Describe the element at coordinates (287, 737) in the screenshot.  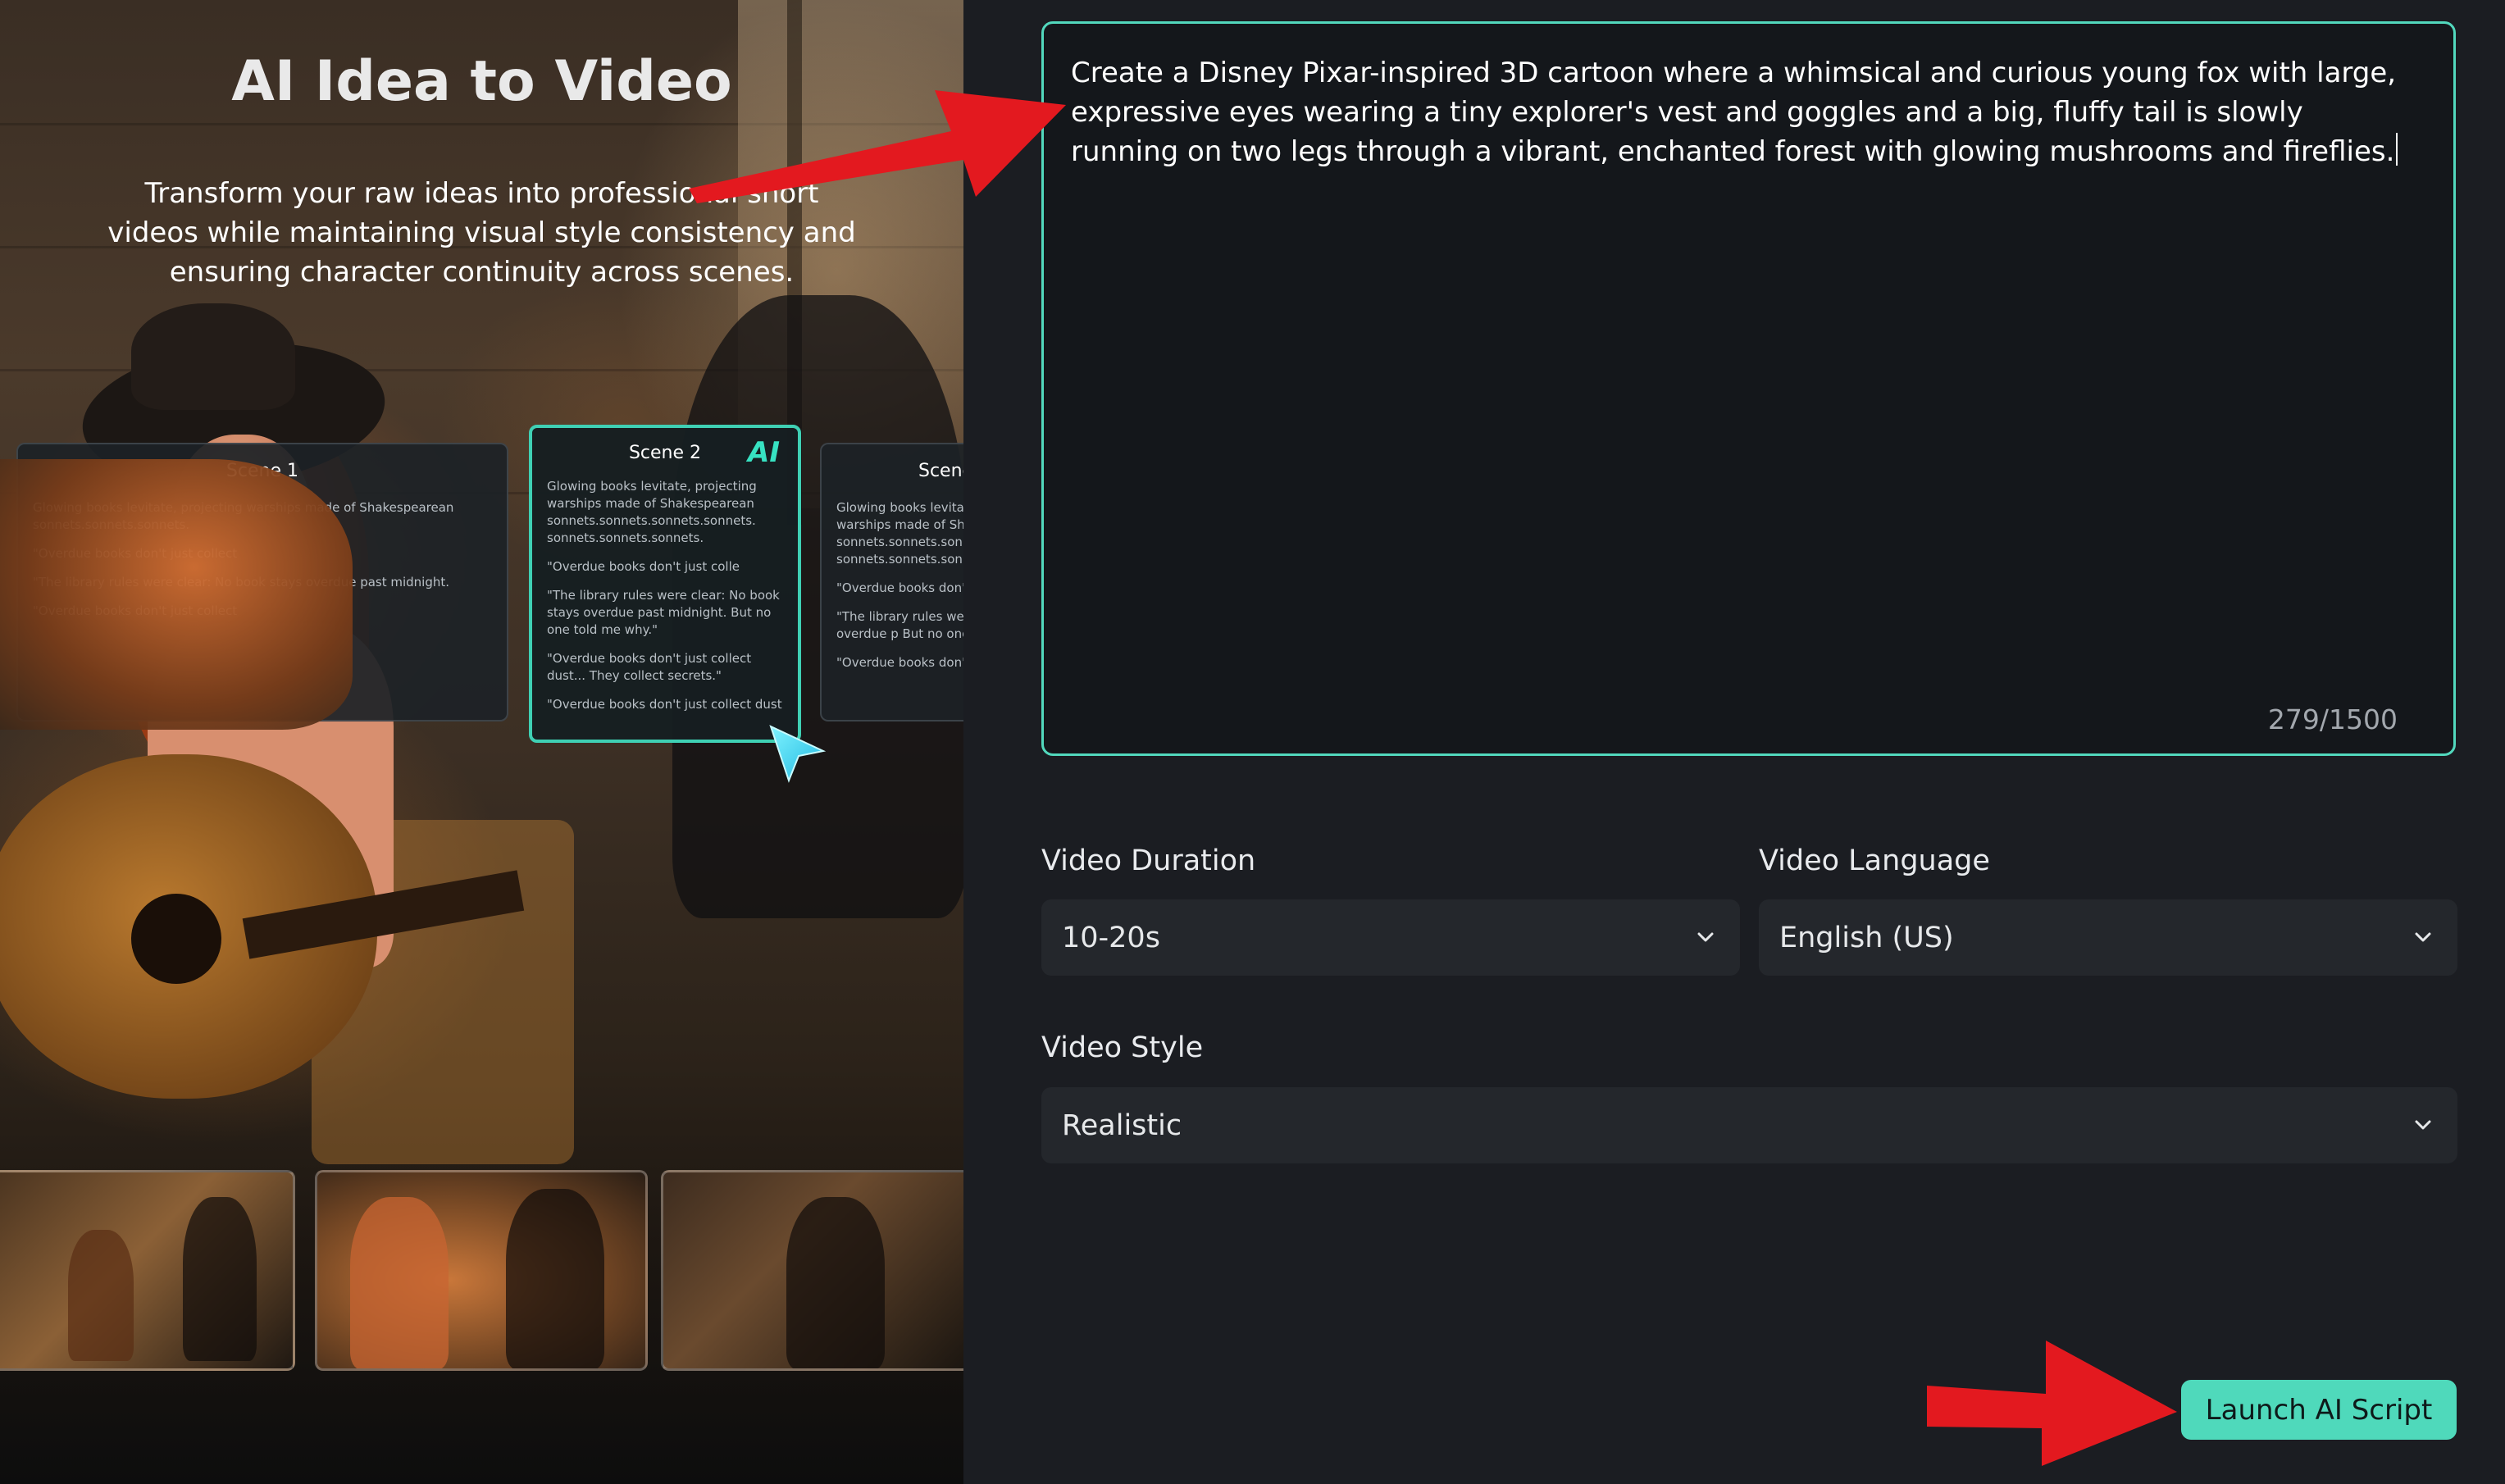
I see `hero-illustration-woman-with-guitar` at that location.